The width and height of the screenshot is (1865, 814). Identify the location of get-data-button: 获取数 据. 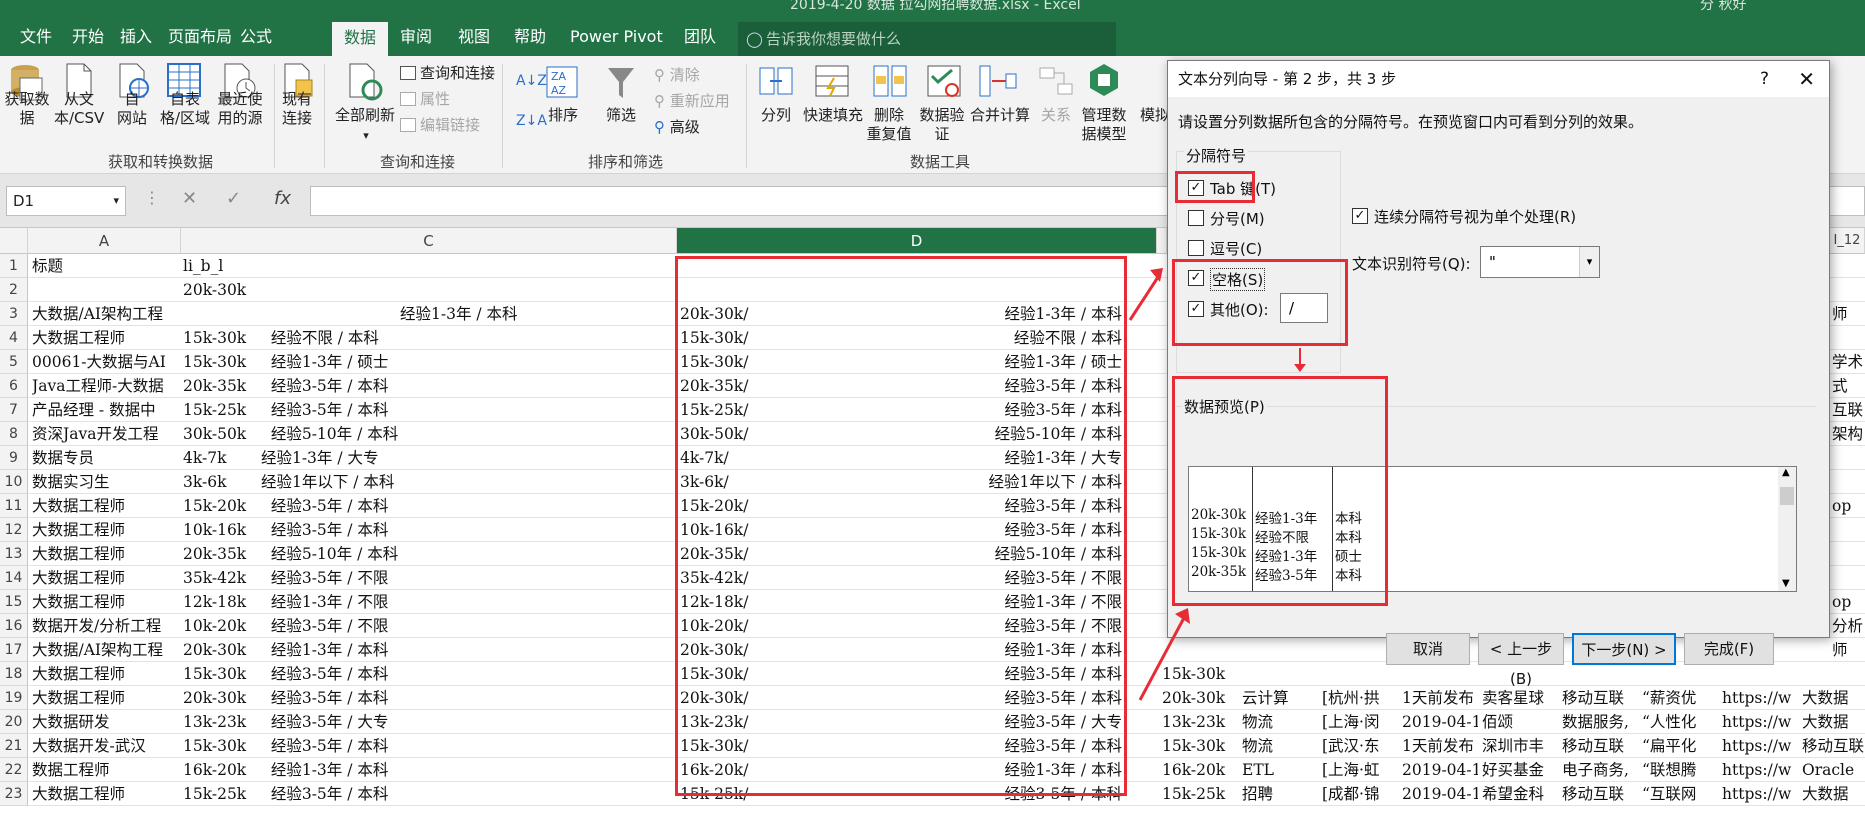
(27, 109).